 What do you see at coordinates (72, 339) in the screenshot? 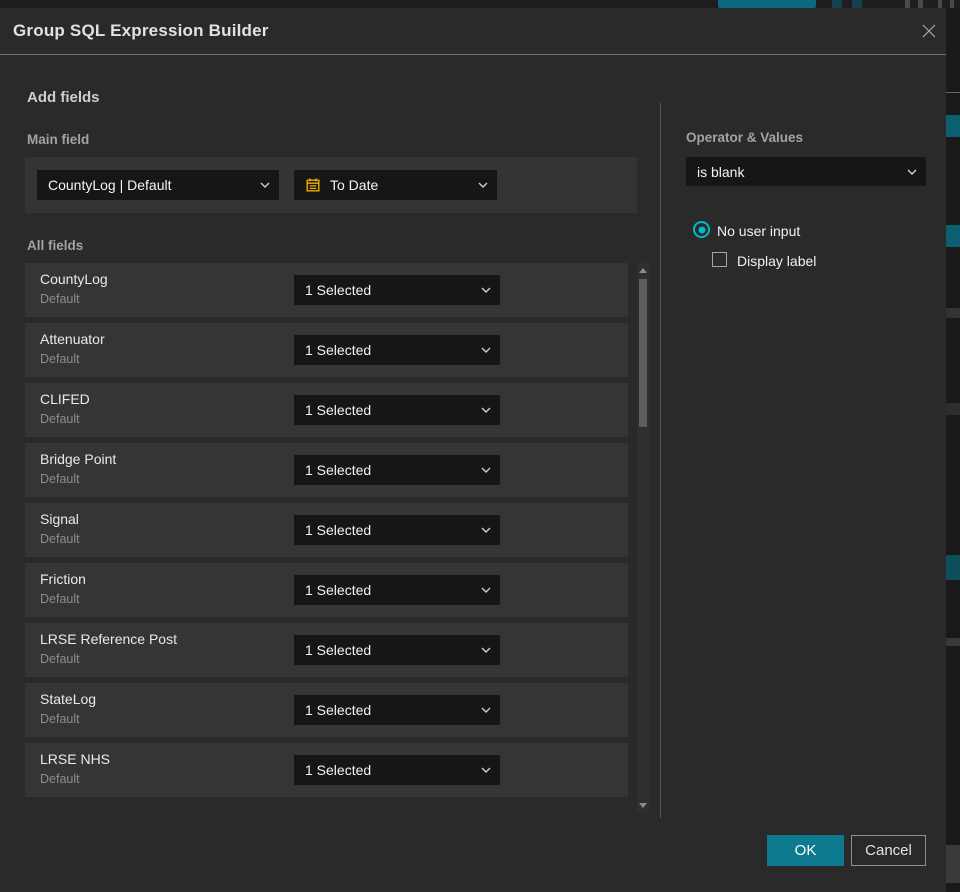
I see `field-name: Attenuator` at bounding box center [72, 339].